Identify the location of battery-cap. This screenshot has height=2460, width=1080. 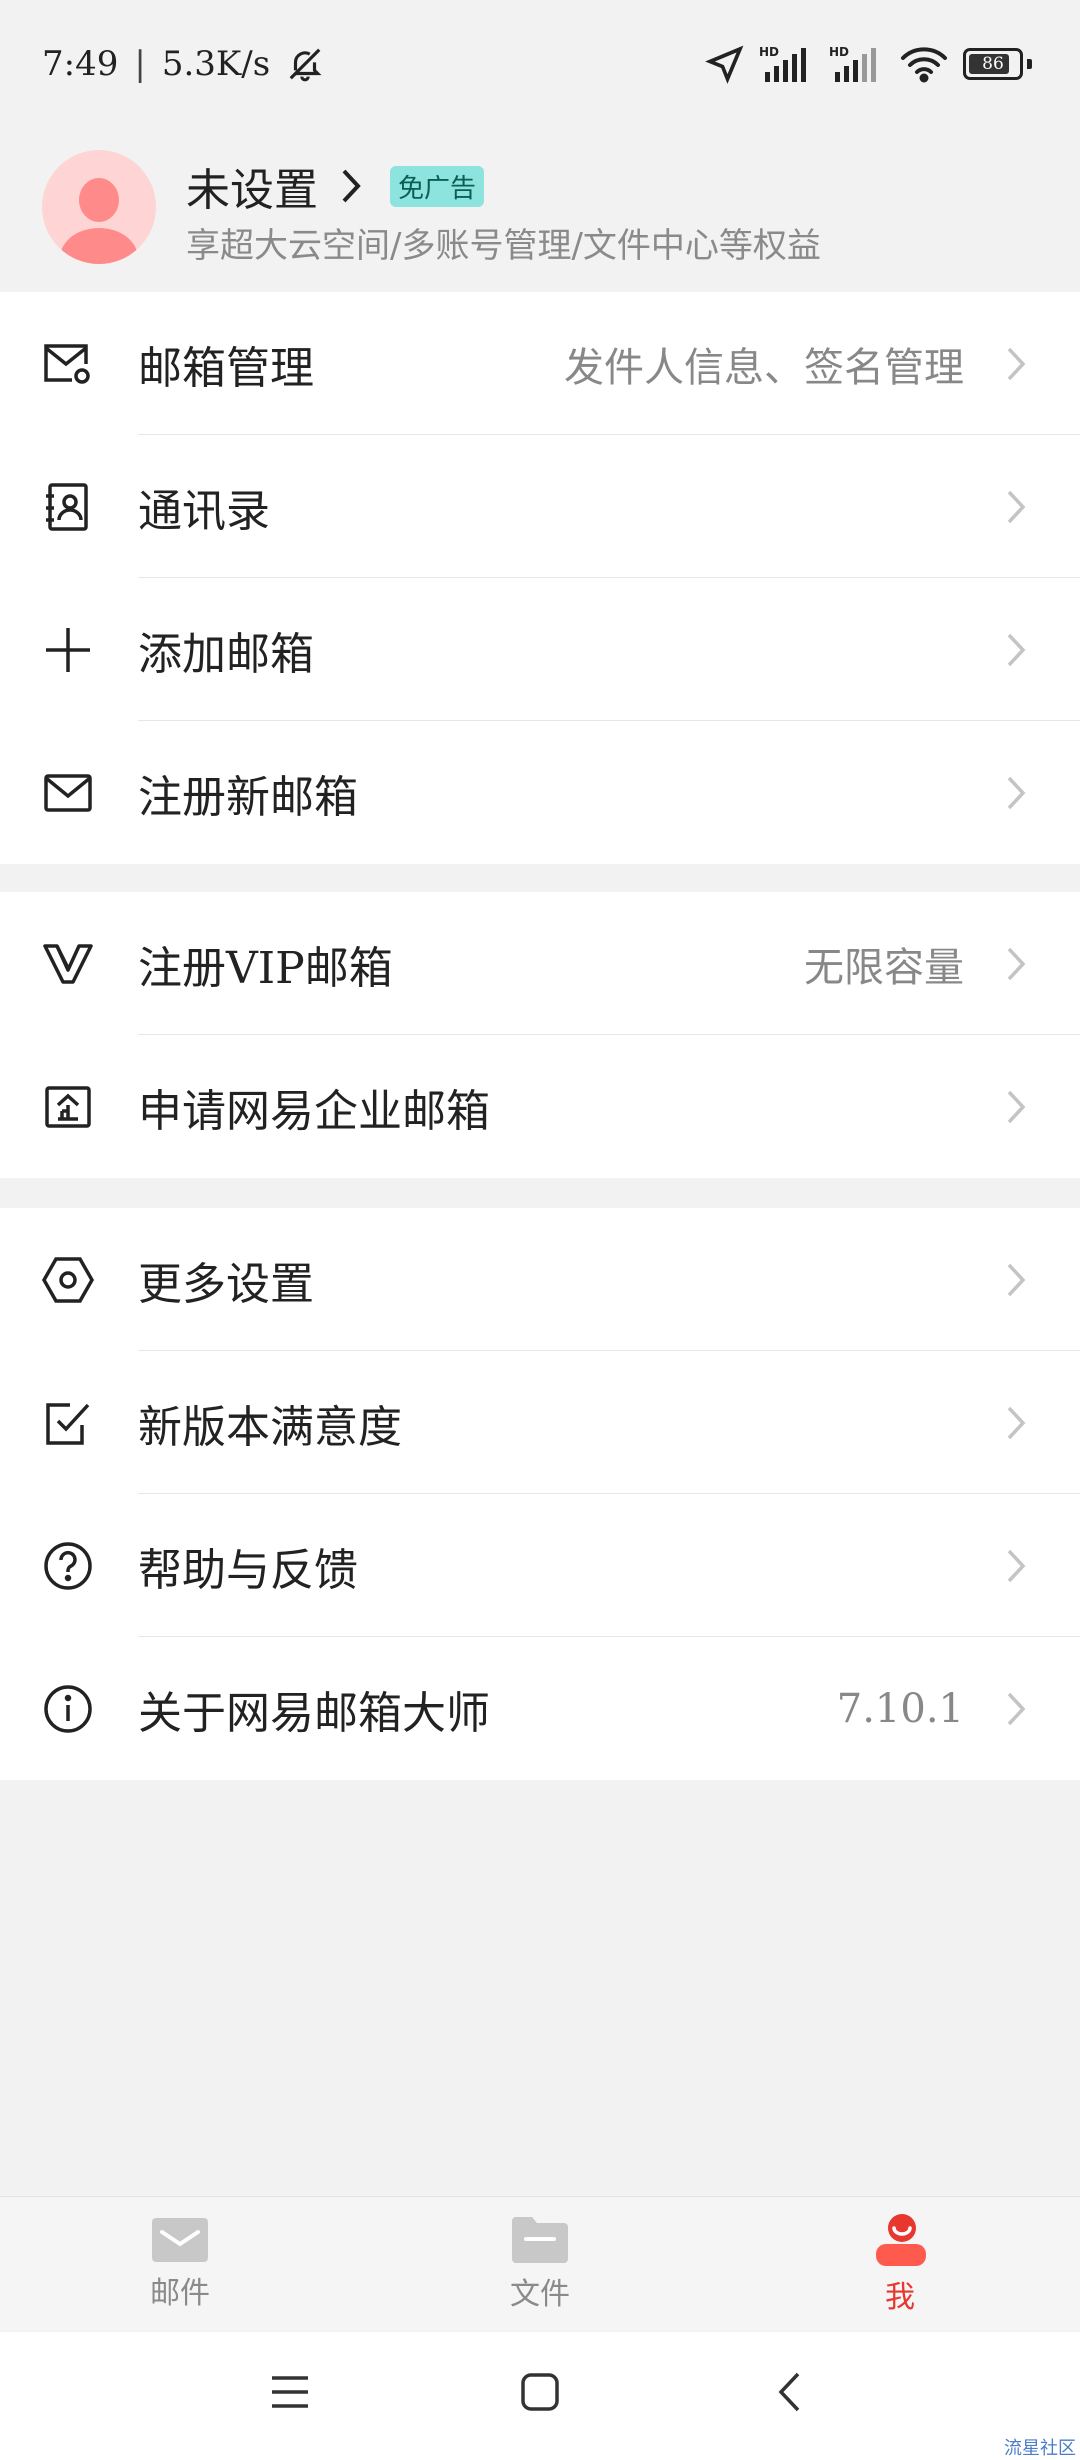
(1029, 64).